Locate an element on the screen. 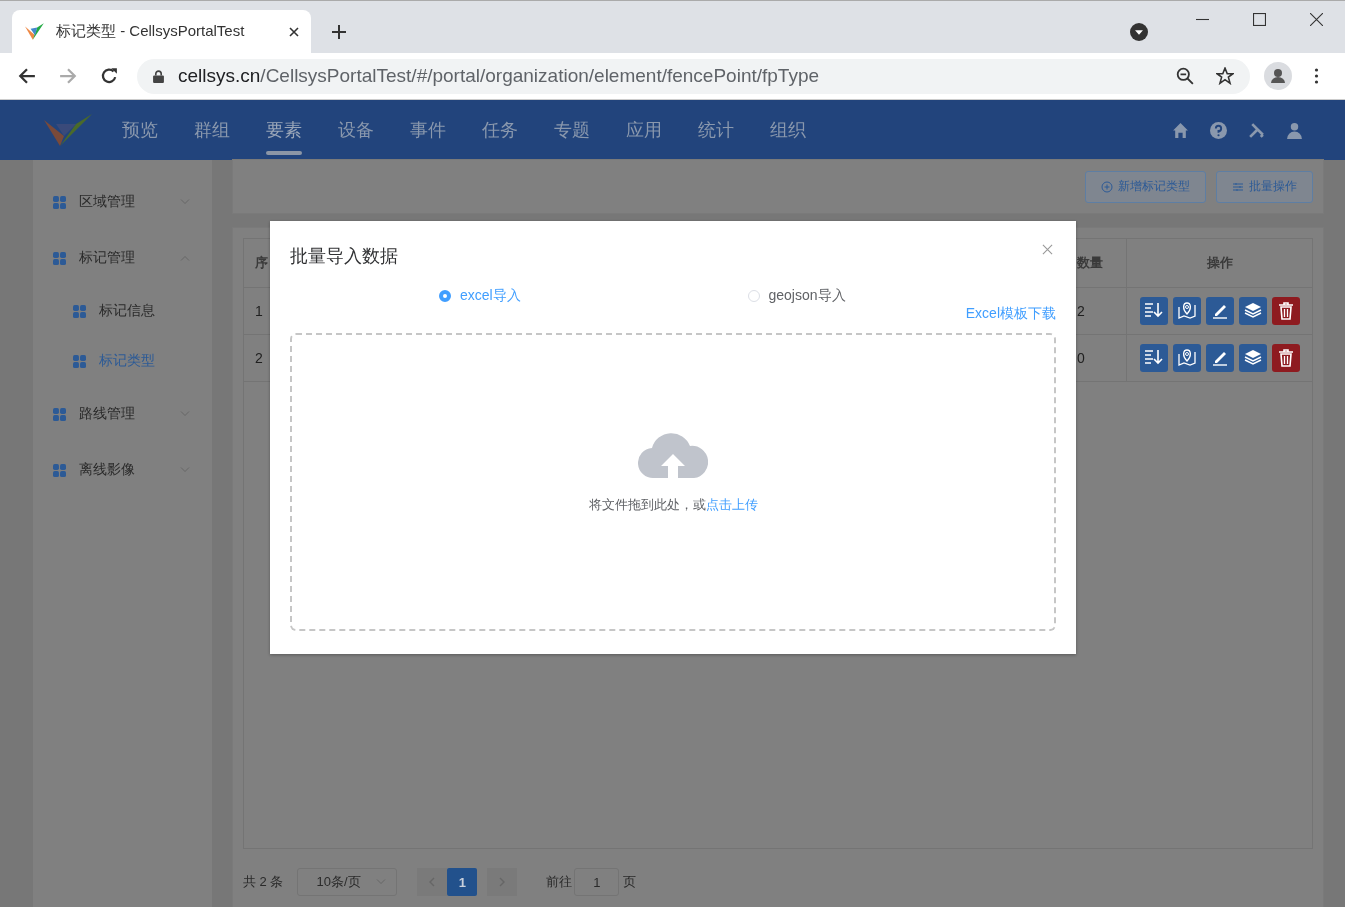 The width and height of the screenshot is (1345, 907). radio-option: excel导入 is located at coordinates (593, 296).